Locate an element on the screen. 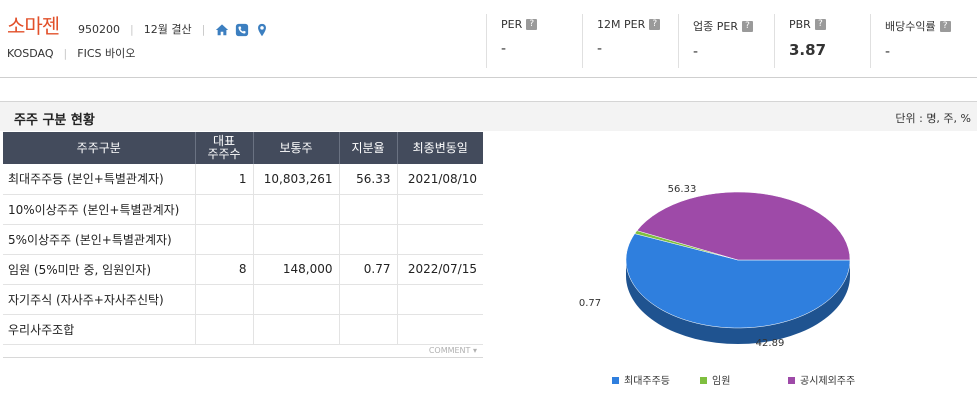 This screenshot has width=977, height=401. pie-value-label: 0.77 is located at coordinates (590, 303).